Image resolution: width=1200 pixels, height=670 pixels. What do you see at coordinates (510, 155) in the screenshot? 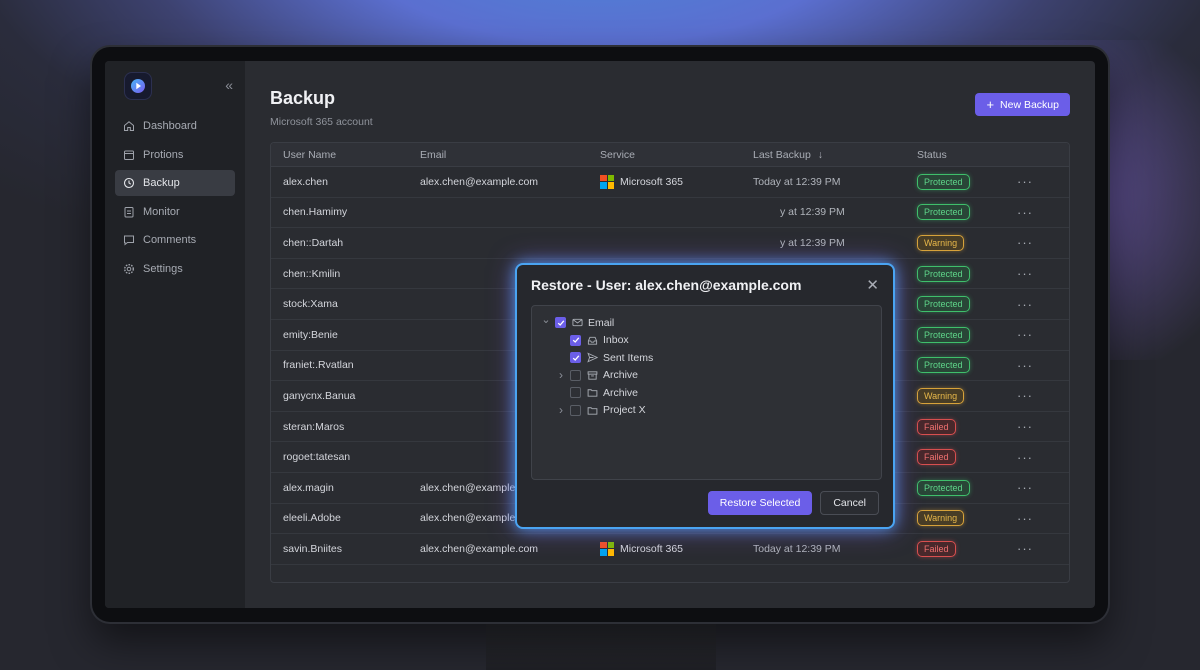
I see `column-header-email: Email` at bounding box center [510, 155].